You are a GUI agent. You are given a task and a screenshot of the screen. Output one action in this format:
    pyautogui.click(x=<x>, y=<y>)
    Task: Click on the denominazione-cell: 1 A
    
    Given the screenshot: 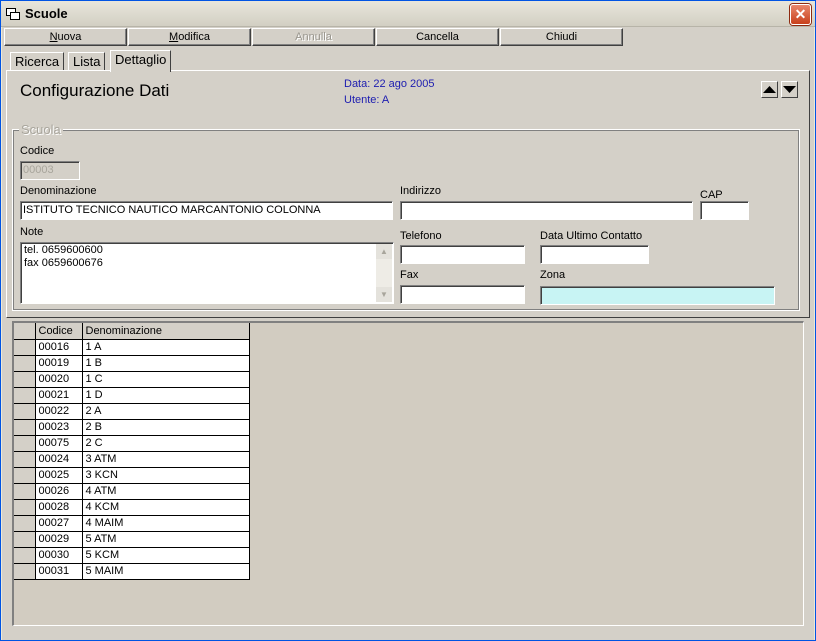 What is the action you would take?
    pyautogui.click(x=166, y=347)
    